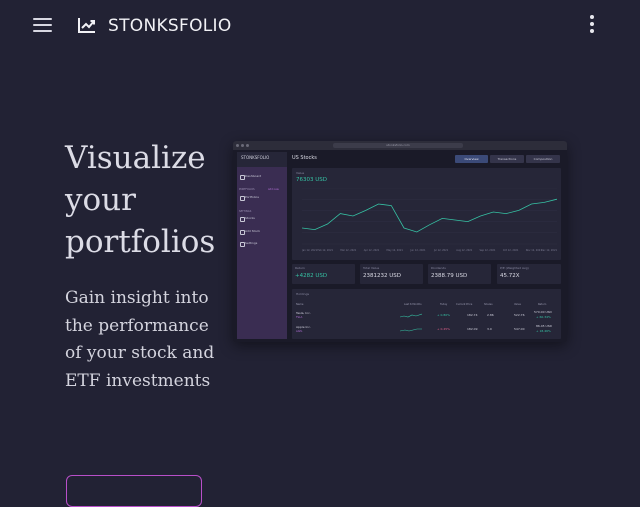  I want to click on chart-x-tick-label: Nov 12, 2021, so click(534, 250).